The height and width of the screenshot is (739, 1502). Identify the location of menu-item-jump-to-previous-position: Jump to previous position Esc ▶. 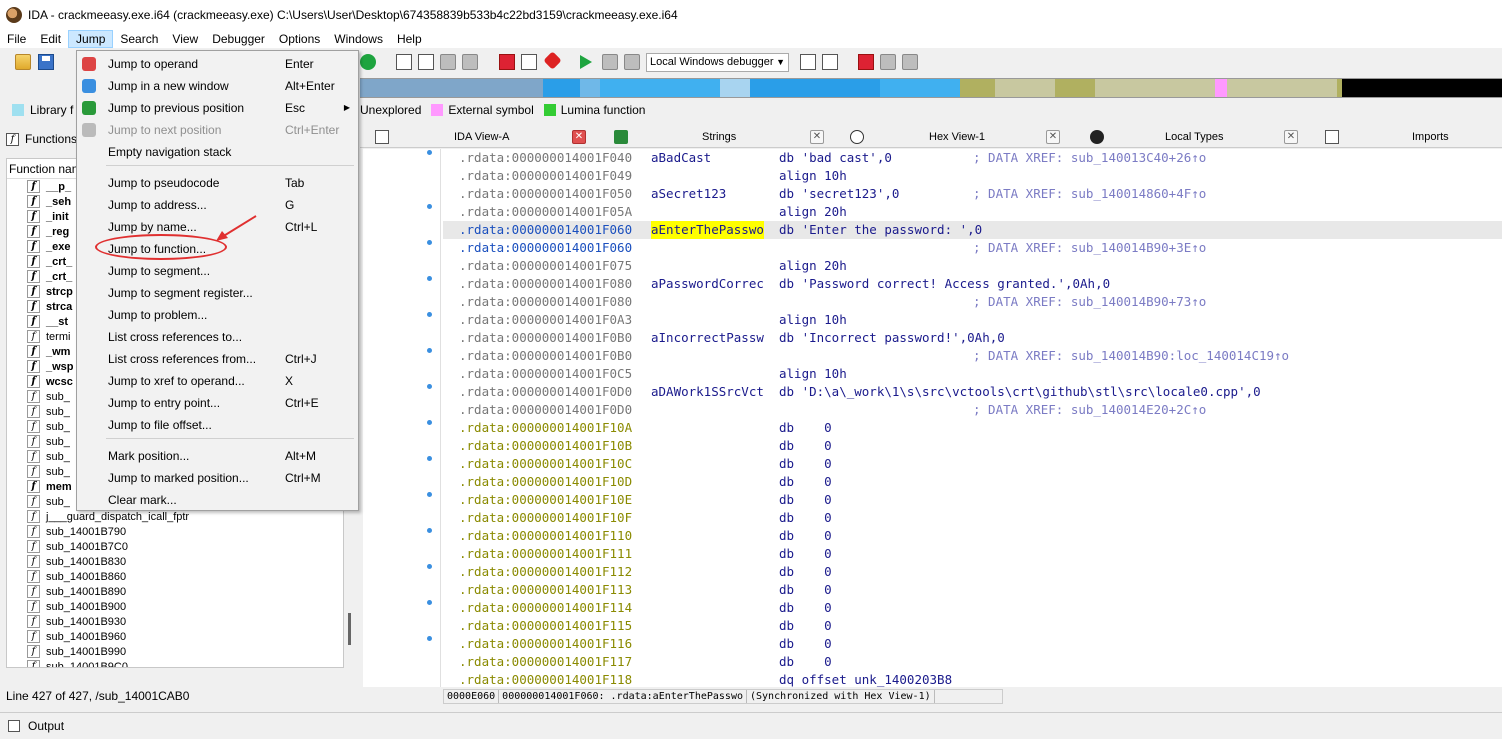
(217, 108).